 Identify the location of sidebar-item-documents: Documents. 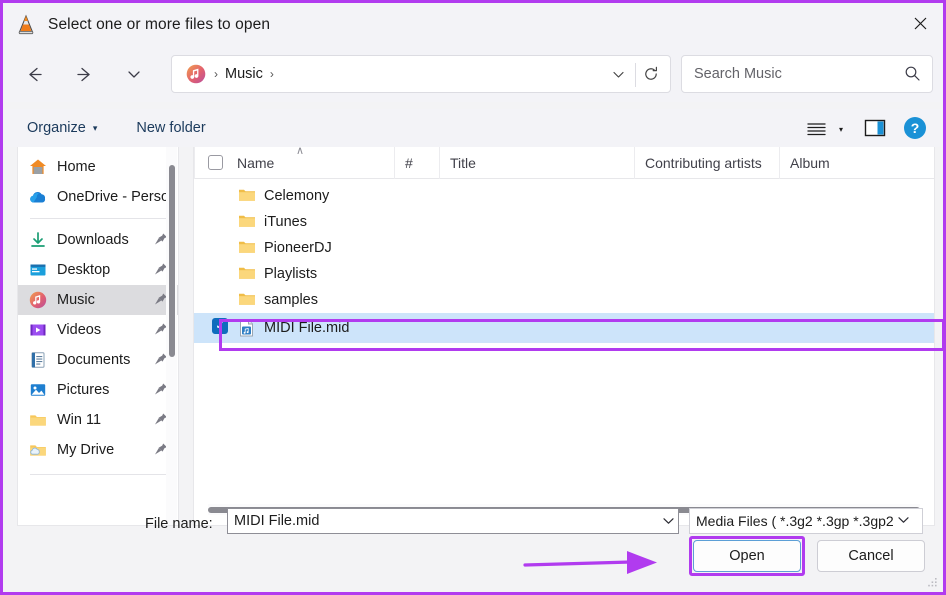
(98, 360).